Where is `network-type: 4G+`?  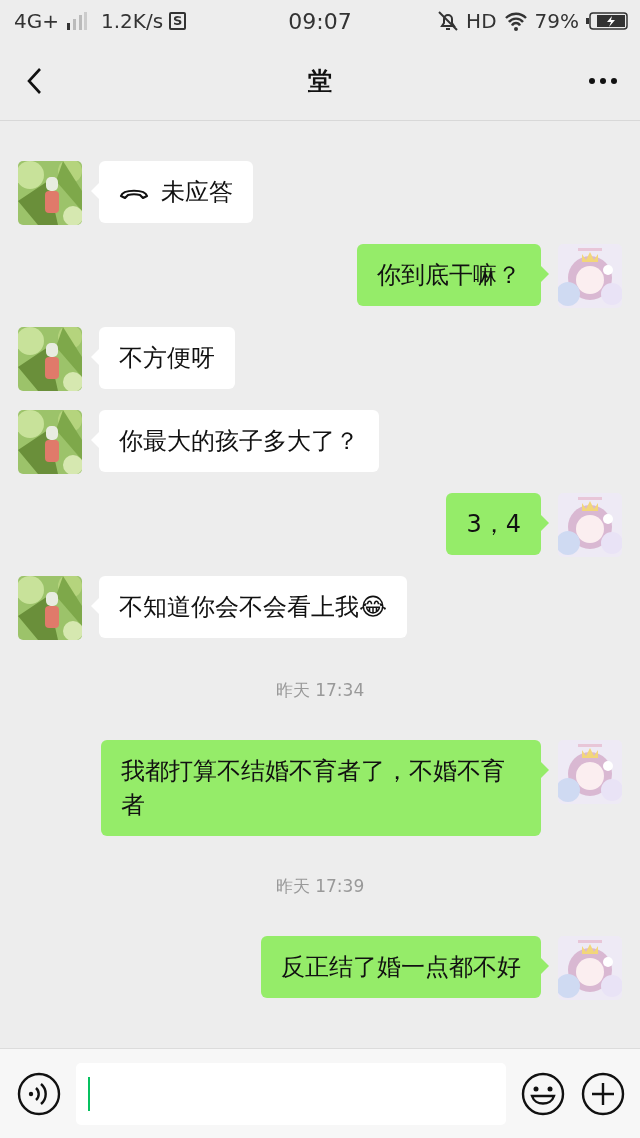 network-type: 4G+ is located at coordinates (36, 21).